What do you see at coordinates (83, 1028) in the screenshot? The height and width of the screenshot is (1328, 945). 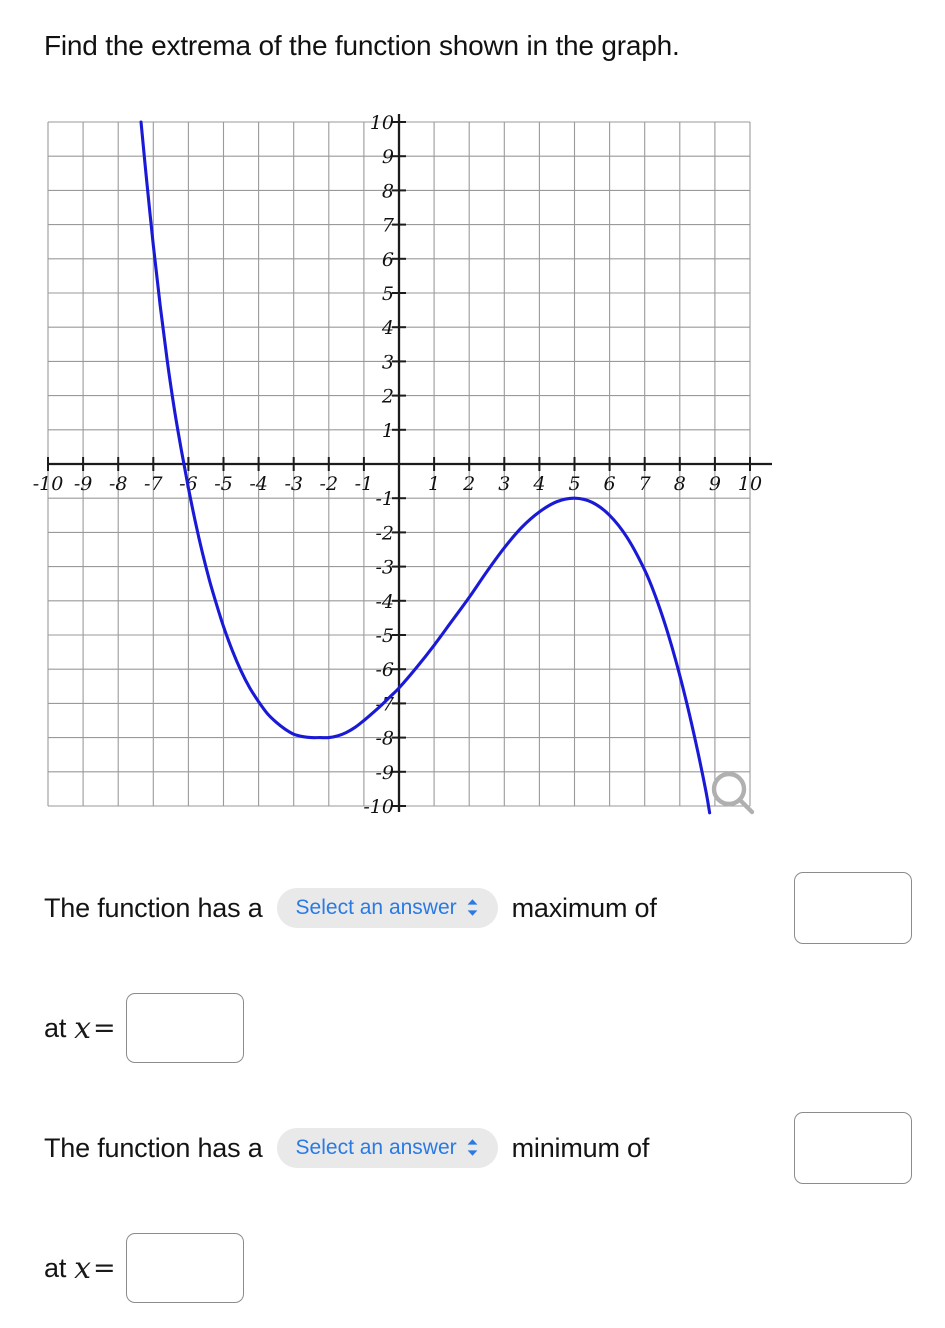 I see `x-variable-maximum: x` at bounding box center [83, 1028].